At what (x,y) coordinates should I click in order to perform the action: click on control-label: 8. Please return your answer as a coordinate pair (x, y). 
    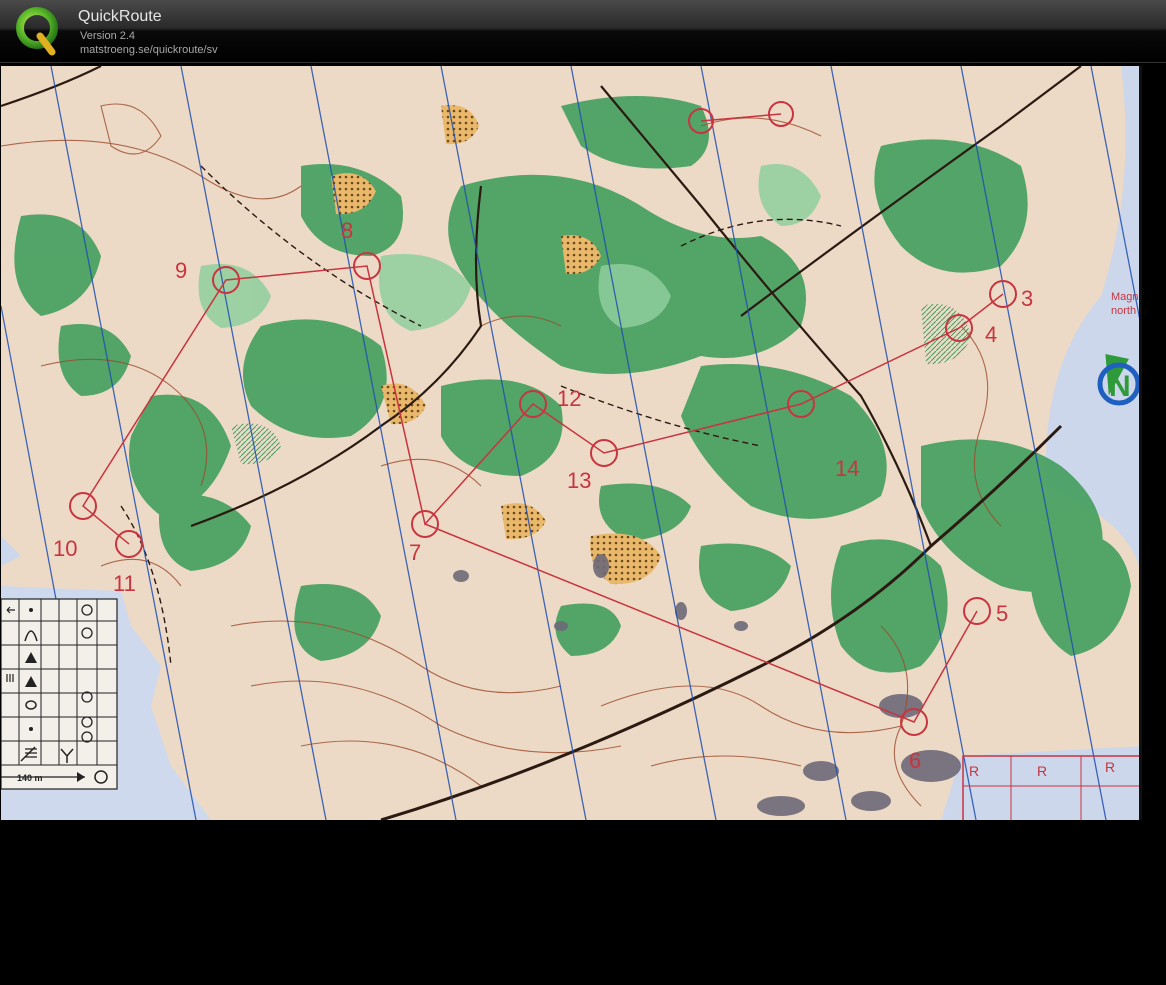
    Looking at the image, I should click on (347, 230).